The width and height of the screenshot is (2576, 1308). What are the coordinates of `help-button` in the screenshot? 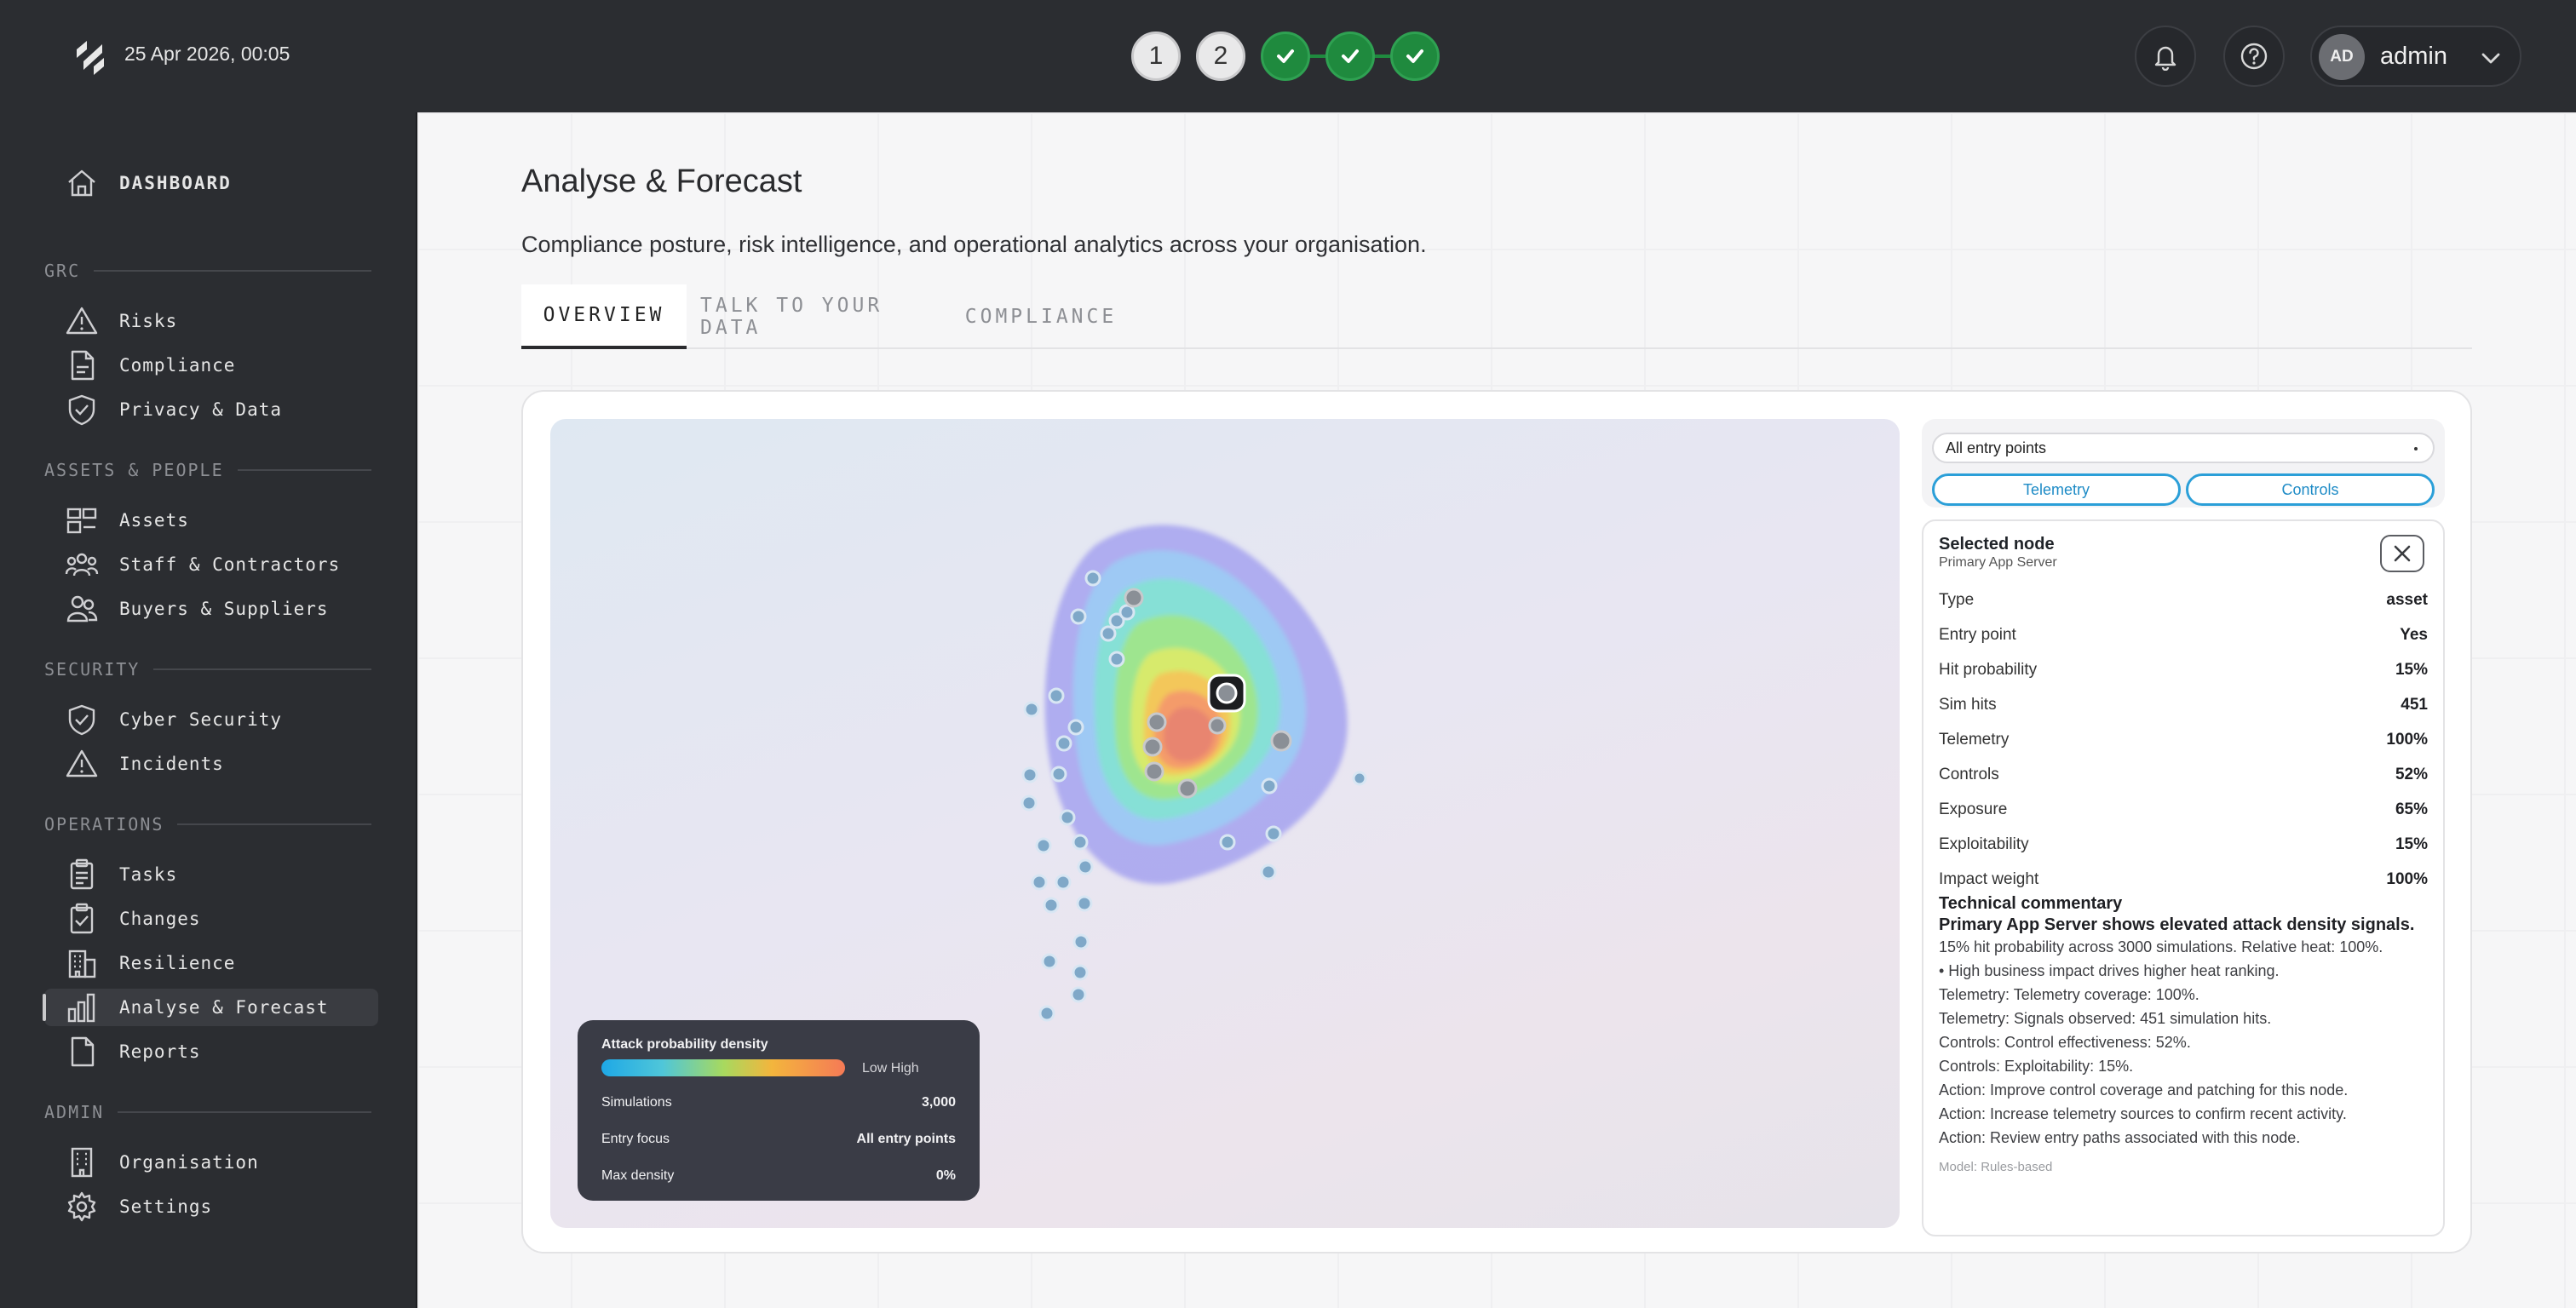 It's located at (2254, 56).